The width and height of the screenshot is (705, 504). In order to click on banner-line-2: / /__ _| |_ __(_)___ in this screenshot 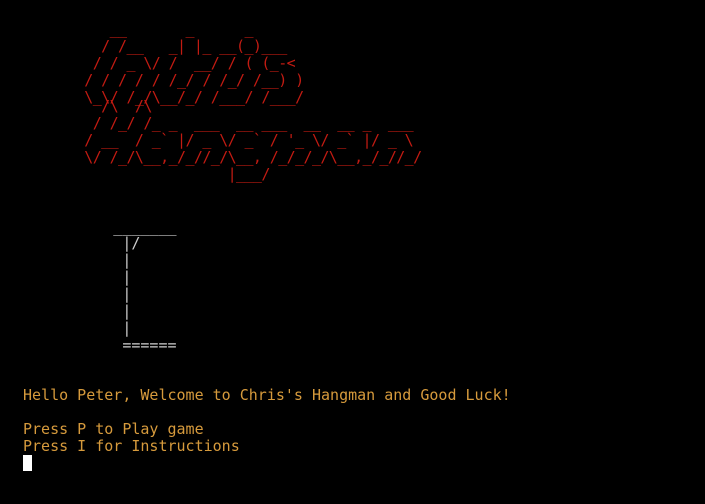, I will do `click(143, 46)`.